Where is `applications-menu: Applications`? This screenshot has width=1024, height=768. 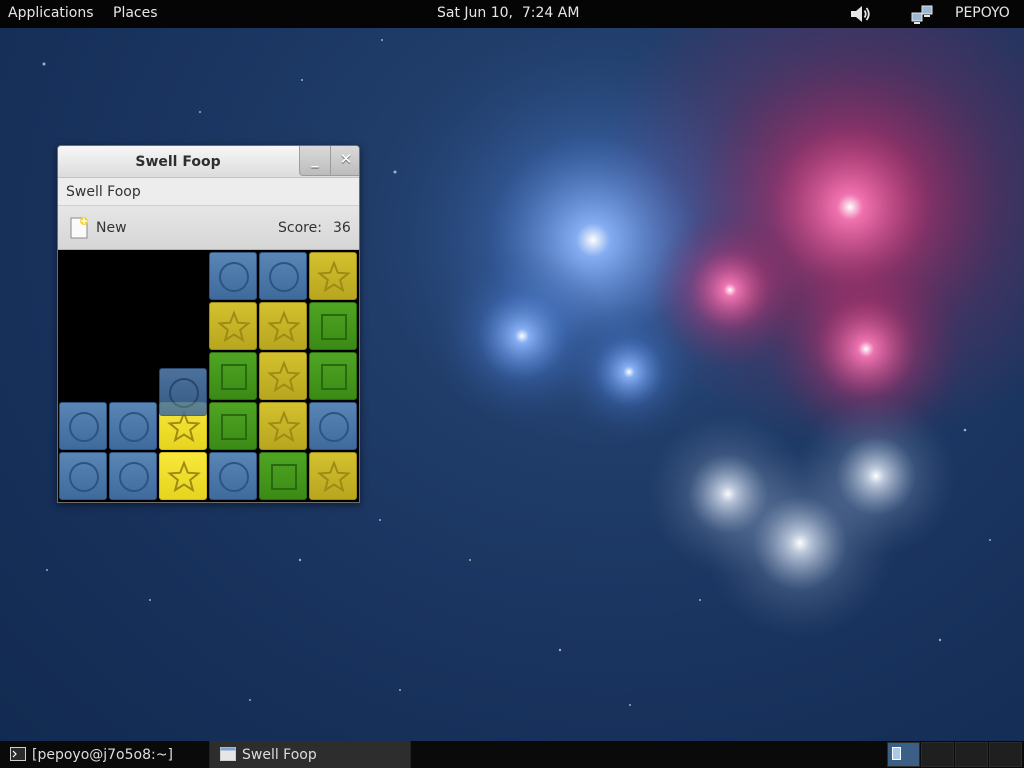
applications-menu: Applications is located at coordinates (51, 13).